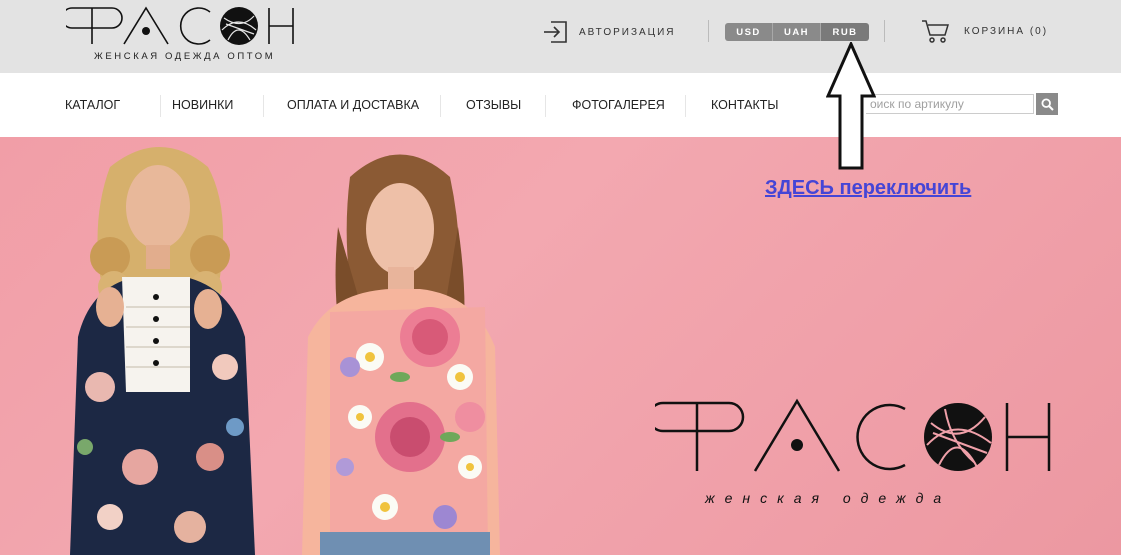 The width and height of the screenshot is (1121, 555). Describe the element at coordinates (935, 31) in the screenshot. I see `cart-icon` at that location.